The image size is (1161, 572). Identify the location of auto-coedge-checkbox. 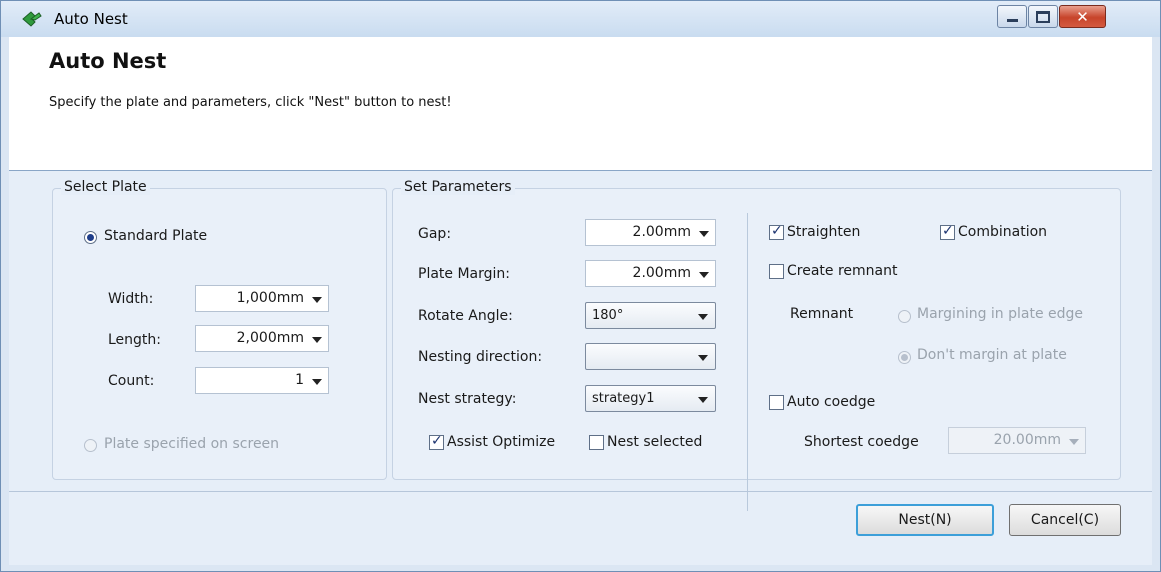
(776, 402).